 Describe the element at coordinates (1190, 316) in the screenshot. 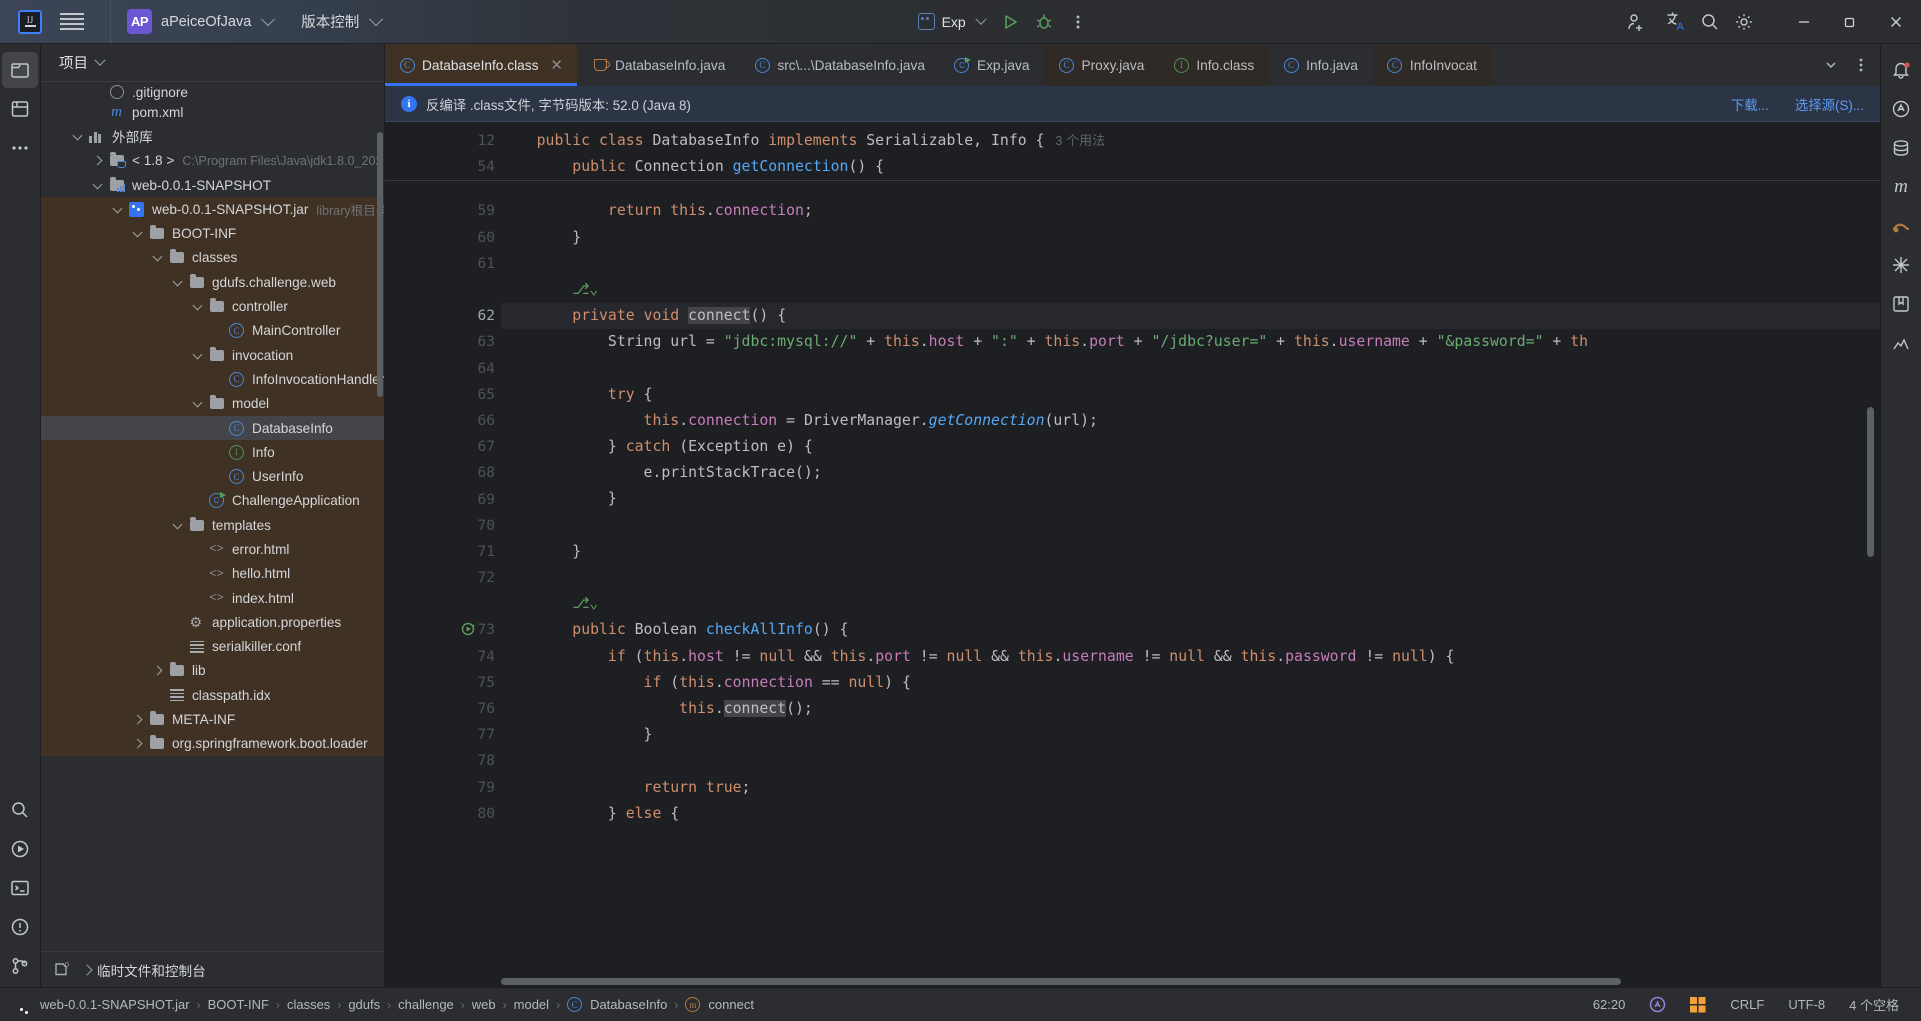

I see `code-line: private void connect() {` at that location.